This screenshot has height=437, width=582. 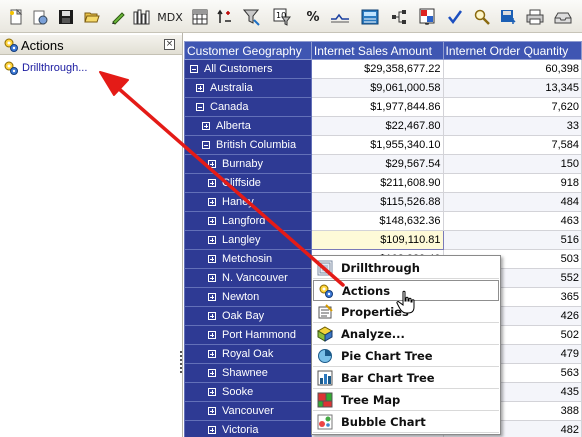 What do you see at coordinates (16, 17) in the screenshot?
I see `new-document-icon` at bounding box center [16, 17].